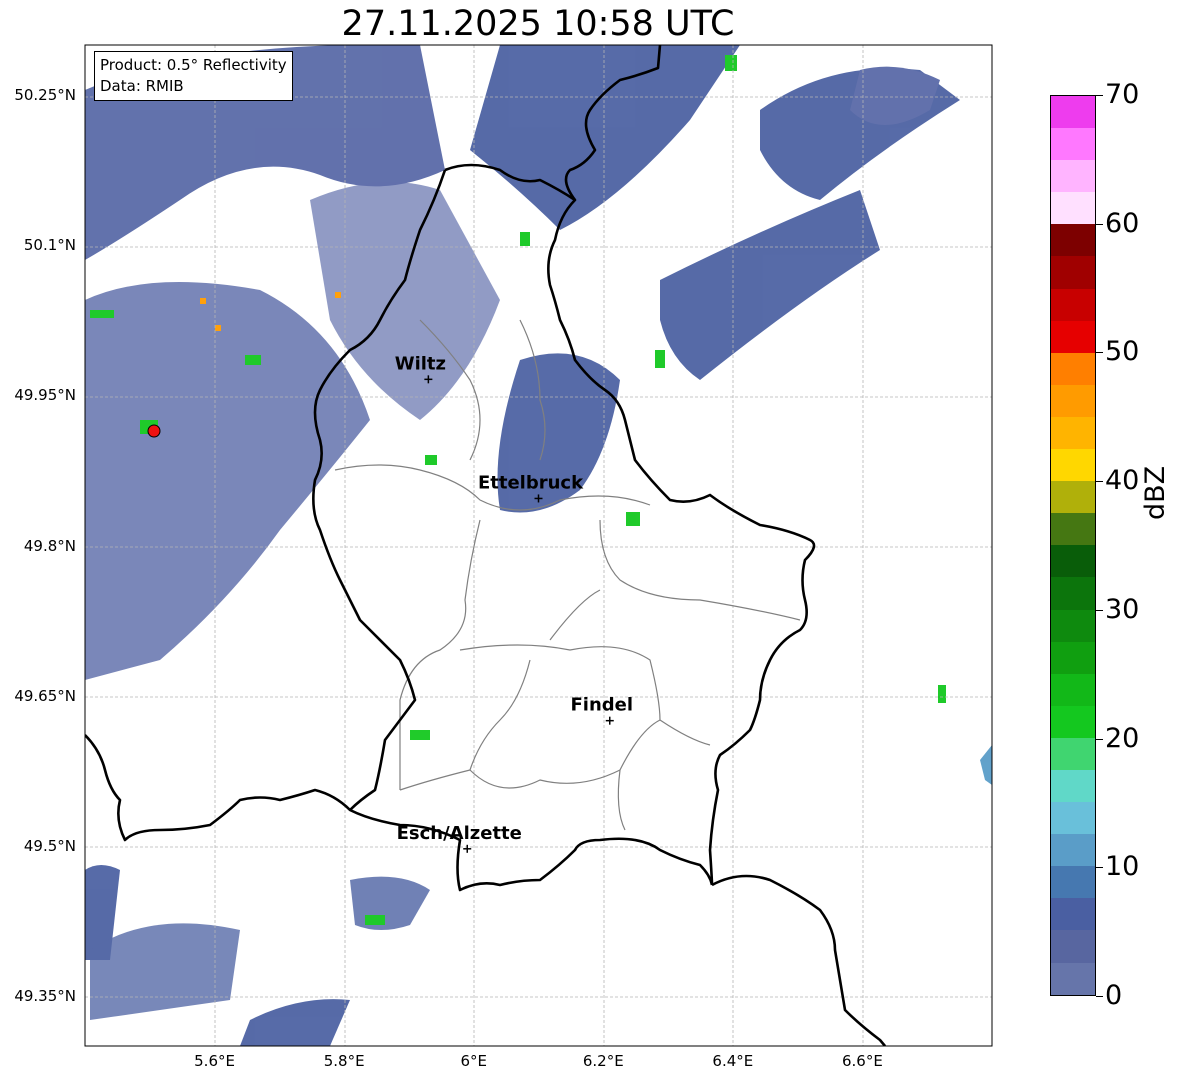 This screenshot has width=1184, height=1081. What do you see at coordinates (1122, 738) in the screenshot?
I see `colorbar-tick-label: 20` at bounding box center [1122, 738].